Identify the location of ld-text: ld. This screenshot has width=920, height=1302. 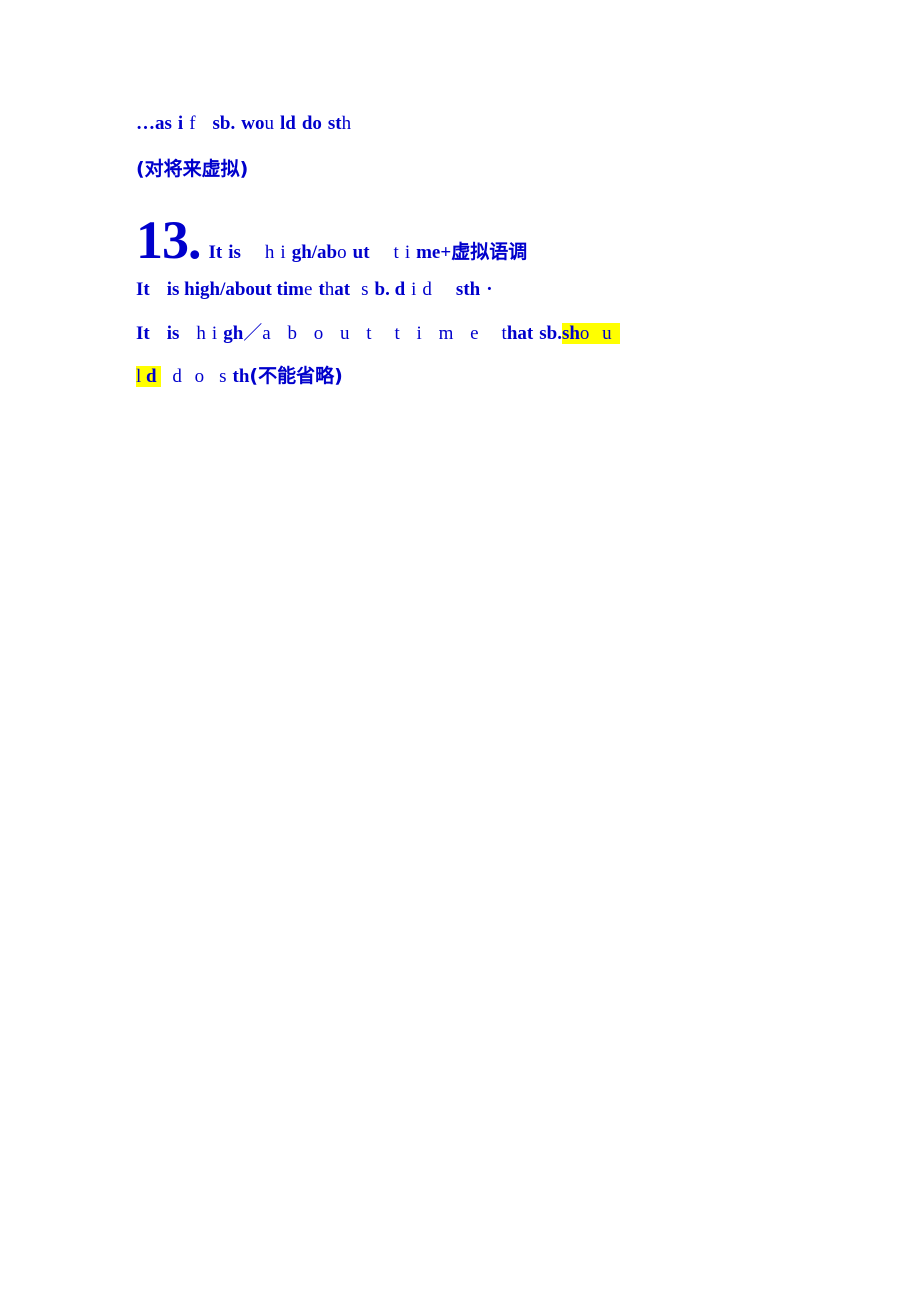
(287, 123).